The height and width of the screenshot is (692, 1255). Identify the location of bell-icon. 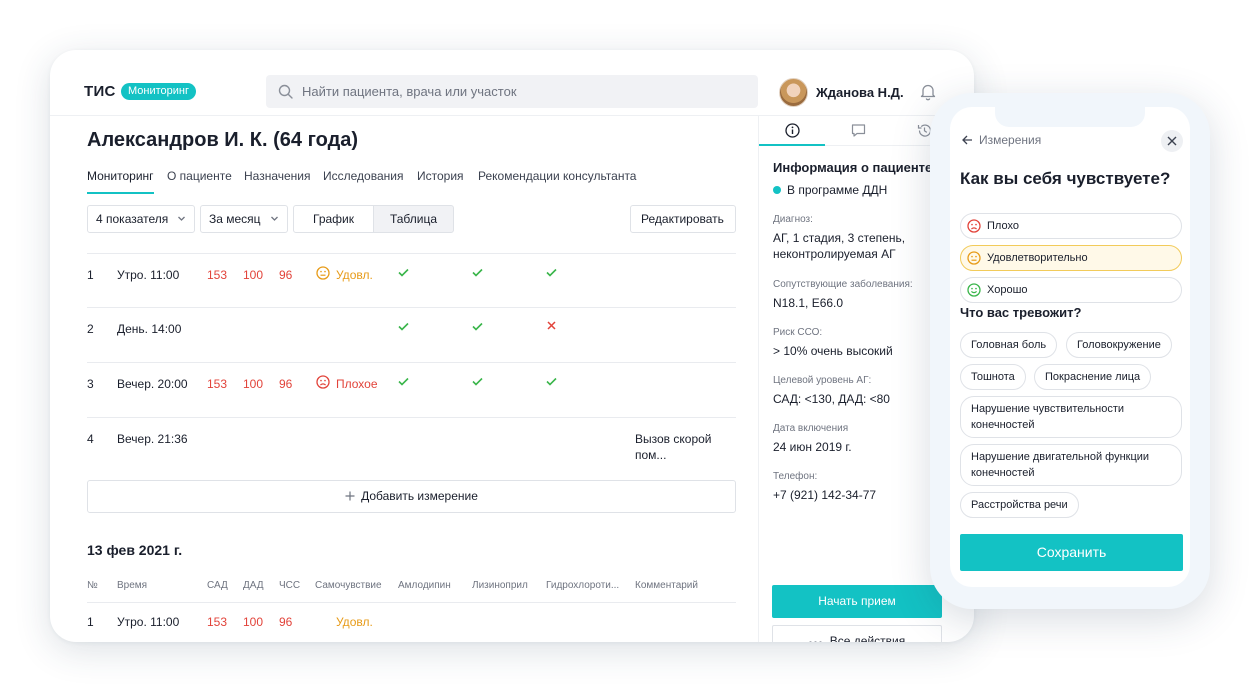
(928, 92).